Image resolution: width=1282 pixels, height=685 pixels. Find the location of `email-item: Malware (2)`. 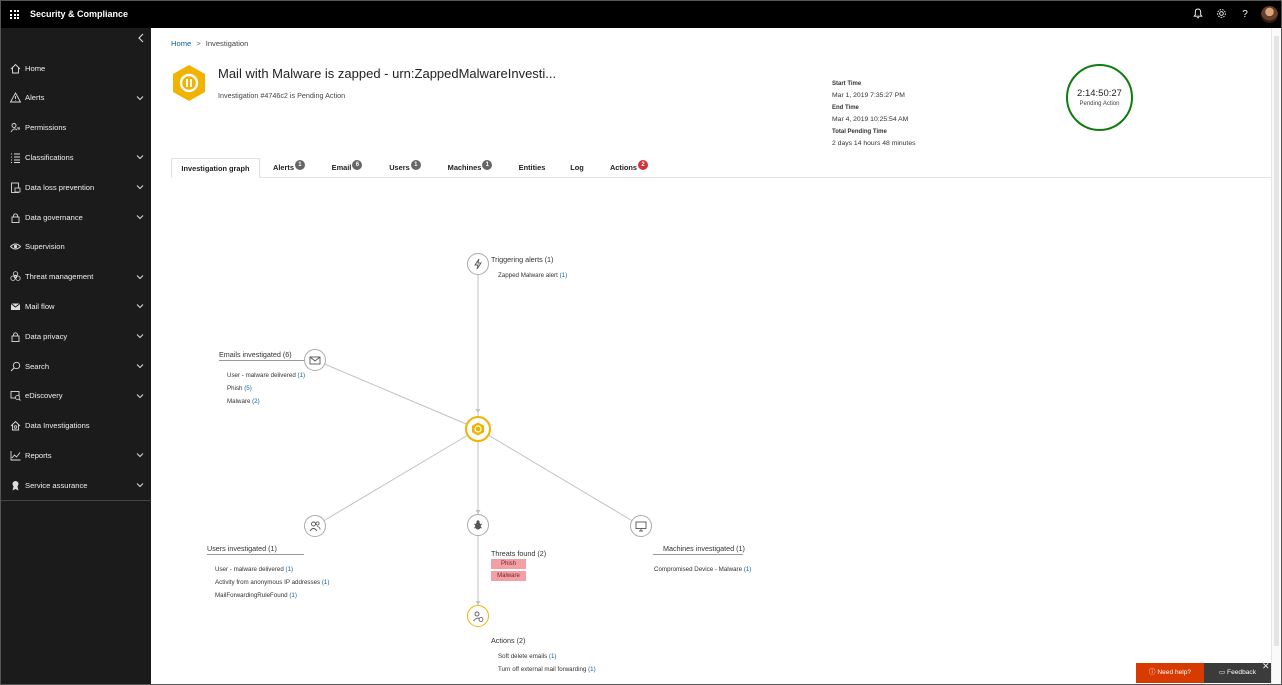

email-item: Malware (2) is located at coordinates (243, 401).